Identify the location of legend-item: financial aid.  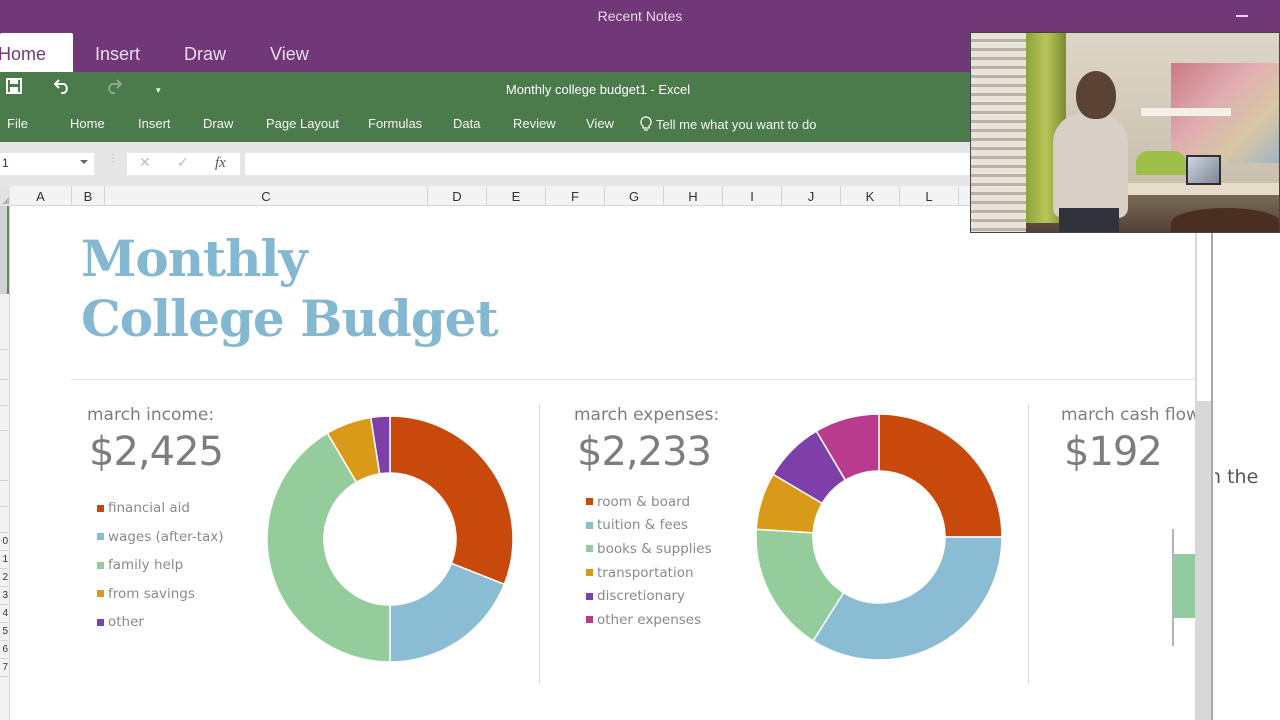
(160, 508).